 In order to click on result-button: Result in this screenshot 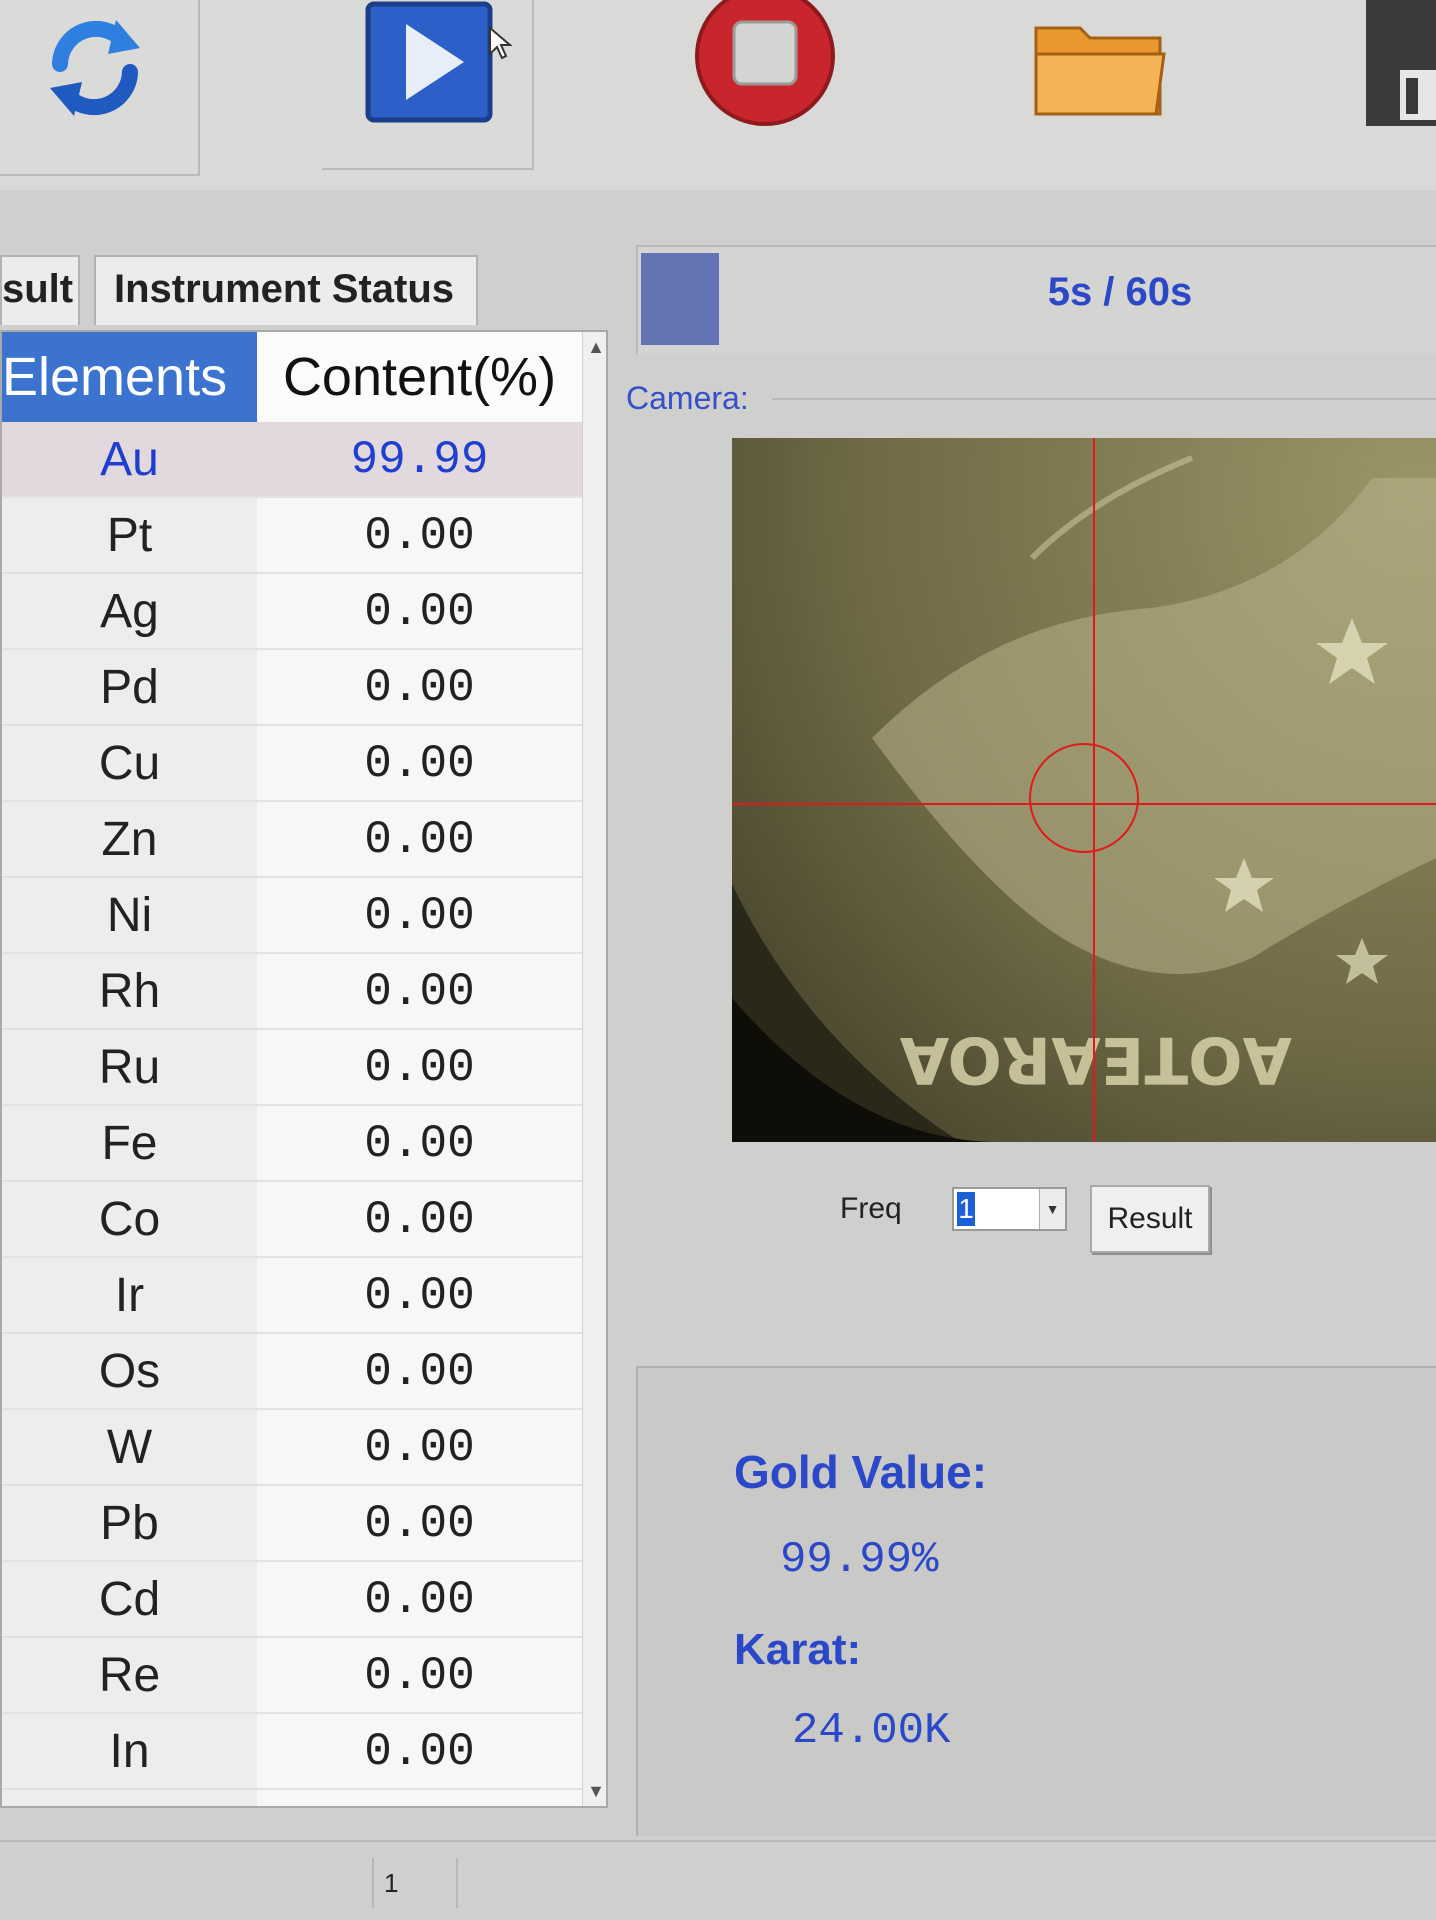, I will do `click(1150, 1219)`.